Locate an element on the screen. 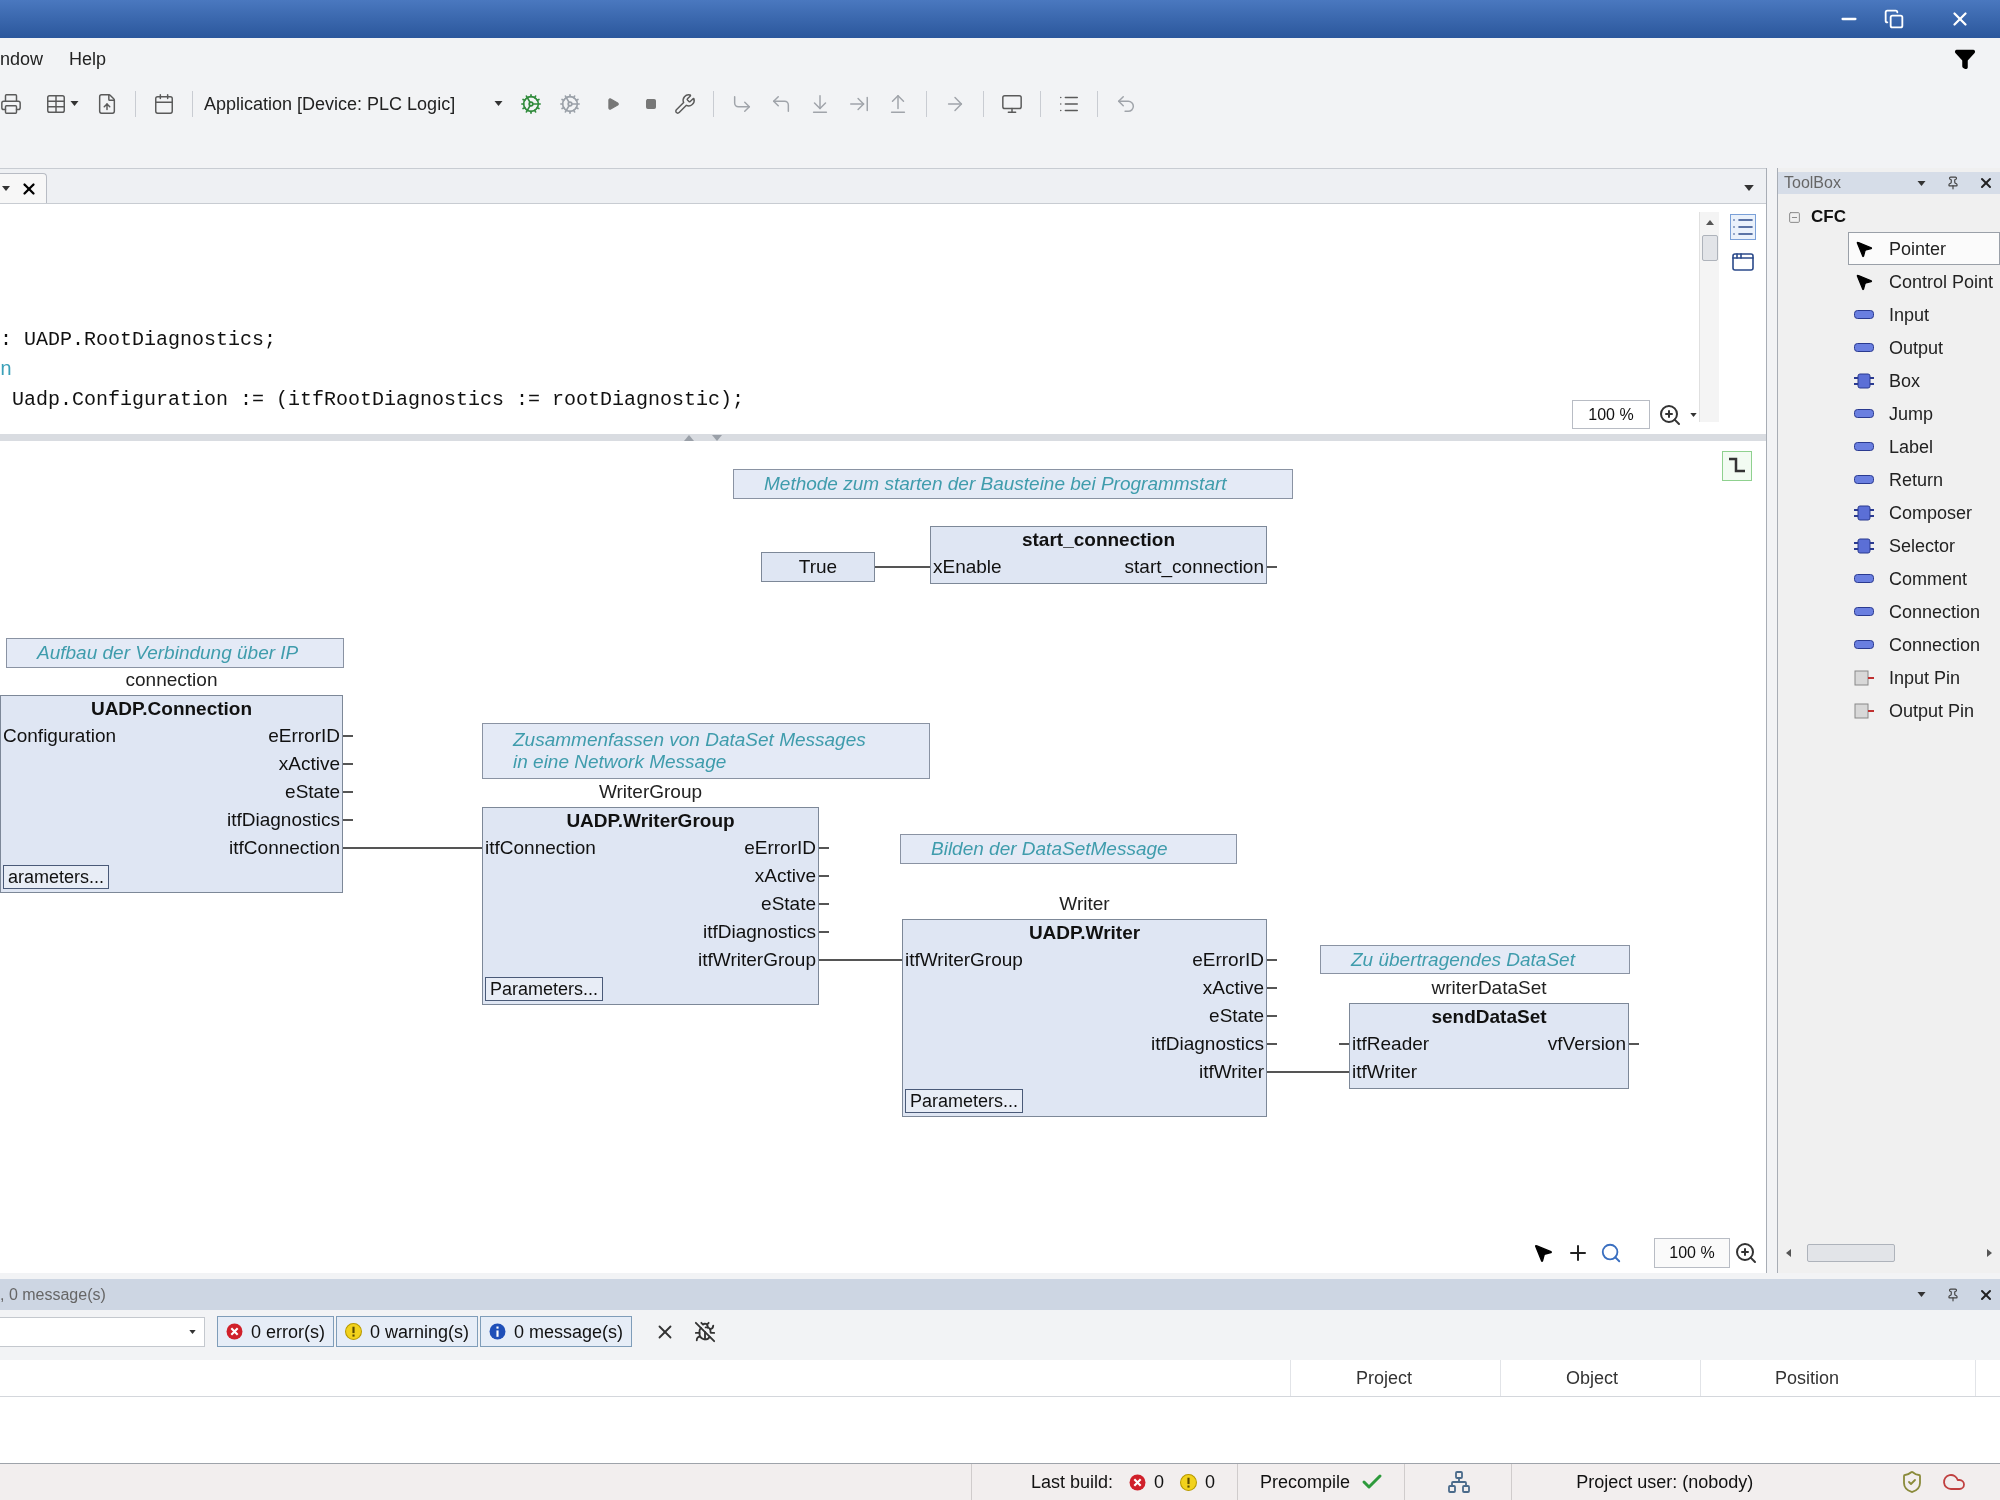  toolbox-item: Output is located at coordinates (1924, 347).